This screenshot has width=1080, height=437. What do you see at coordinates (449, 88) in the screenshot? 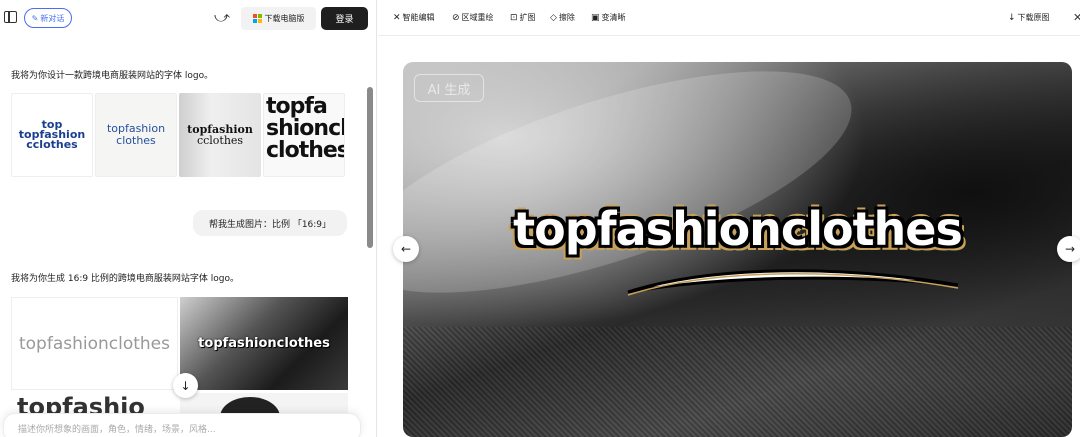
I see `ai-generated-badge: AI 生成` at bounding box center [449, 88].